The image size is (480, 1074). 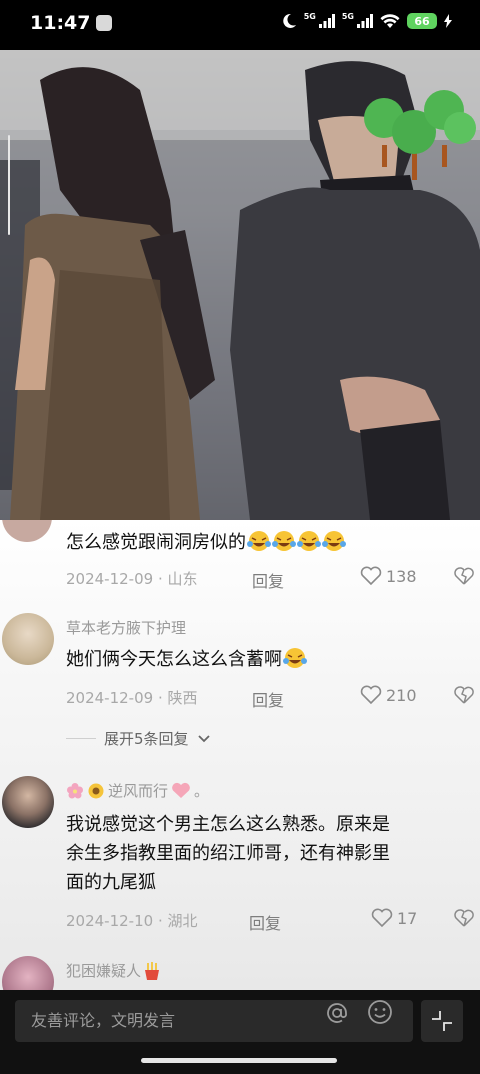 What do you see at coordinates (60, 23) in the screenshot?
I see `status-time: 11:47` at bounding box center [60, 23].